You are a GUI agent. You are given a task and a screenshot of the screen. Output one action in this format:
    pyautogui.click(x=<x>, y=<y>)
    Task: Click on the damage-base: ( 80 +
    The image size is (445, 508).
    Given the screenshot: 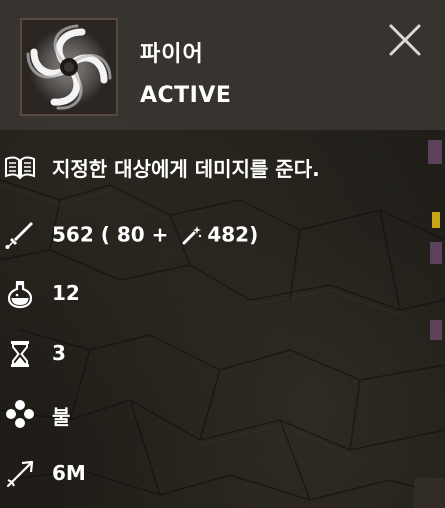 What is the action you would take?
    pyautogui.click(x=134, y=234)
    